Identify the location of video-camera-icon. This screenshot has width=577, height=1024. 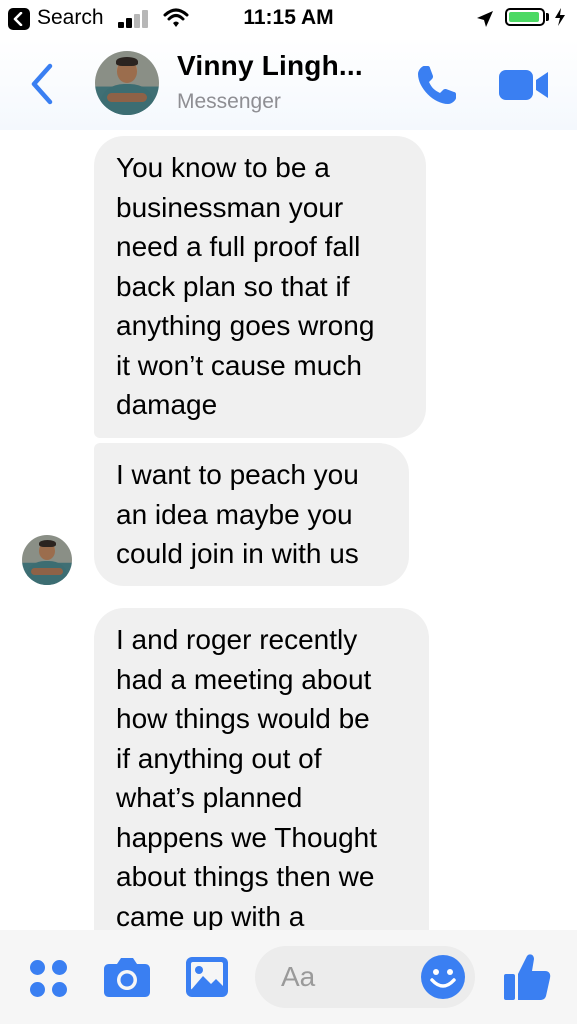
(523, 85).